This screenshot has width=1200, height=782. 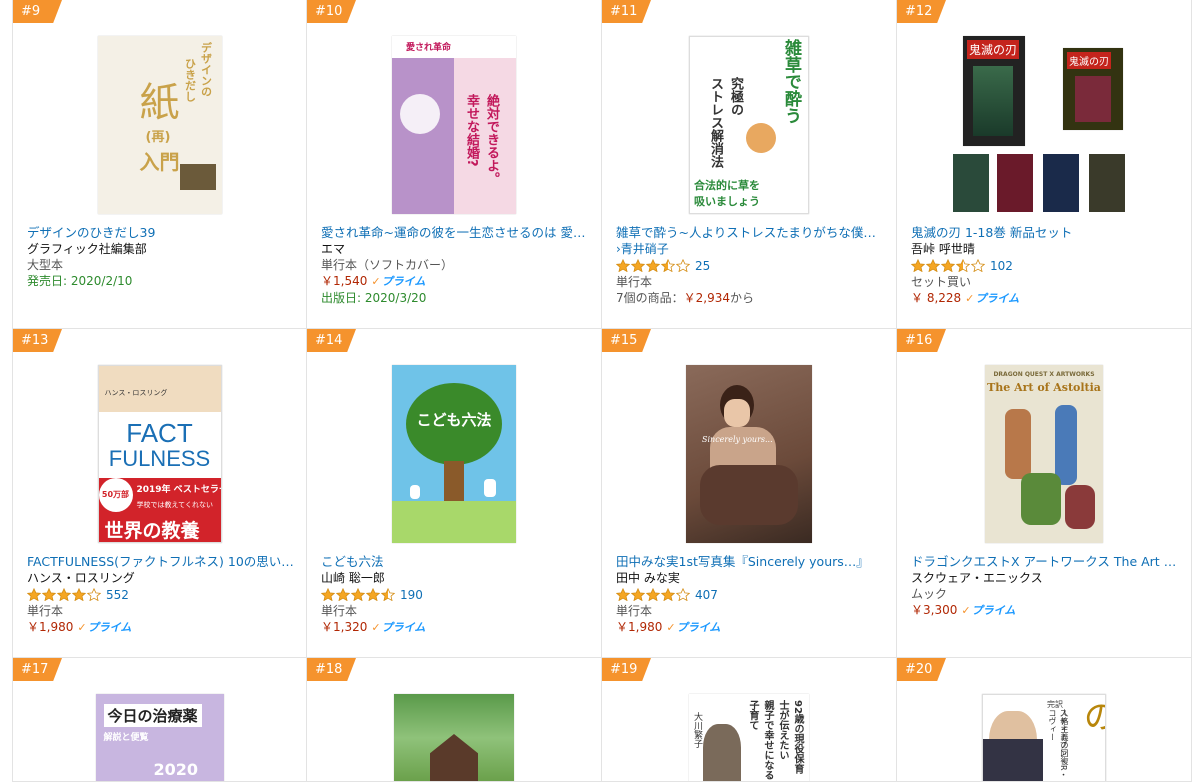 I want to click on rank-badge: #19, so click(x=626, y=669).